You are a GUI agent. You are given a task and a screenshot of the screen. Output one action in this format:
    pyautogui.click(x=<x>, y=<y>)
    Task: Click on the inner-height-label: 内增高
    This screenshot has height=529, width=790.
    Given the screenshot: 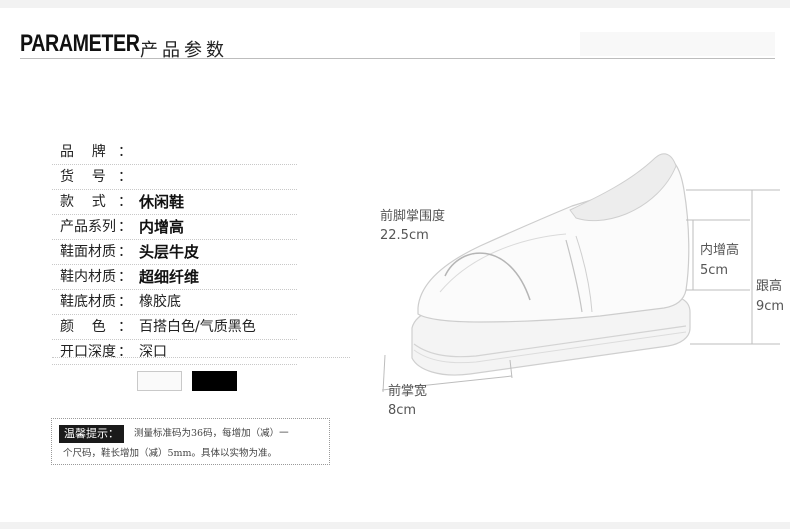 What is the action you would take?
    pyautogui.click(x=720, y=250)
    